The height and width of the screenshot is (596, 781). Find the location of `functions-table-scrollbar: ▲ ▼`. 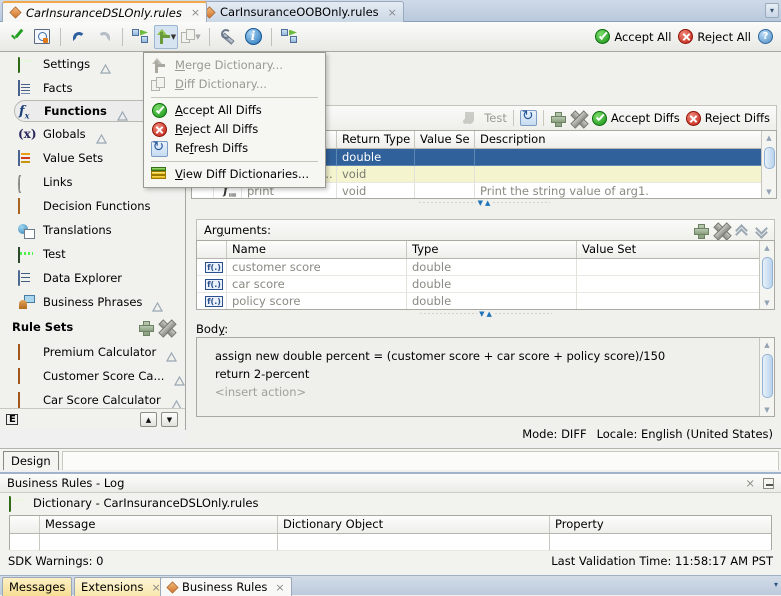

functions-table-scrollbar: ▲ ▼ is located at coordinates (768, 164).